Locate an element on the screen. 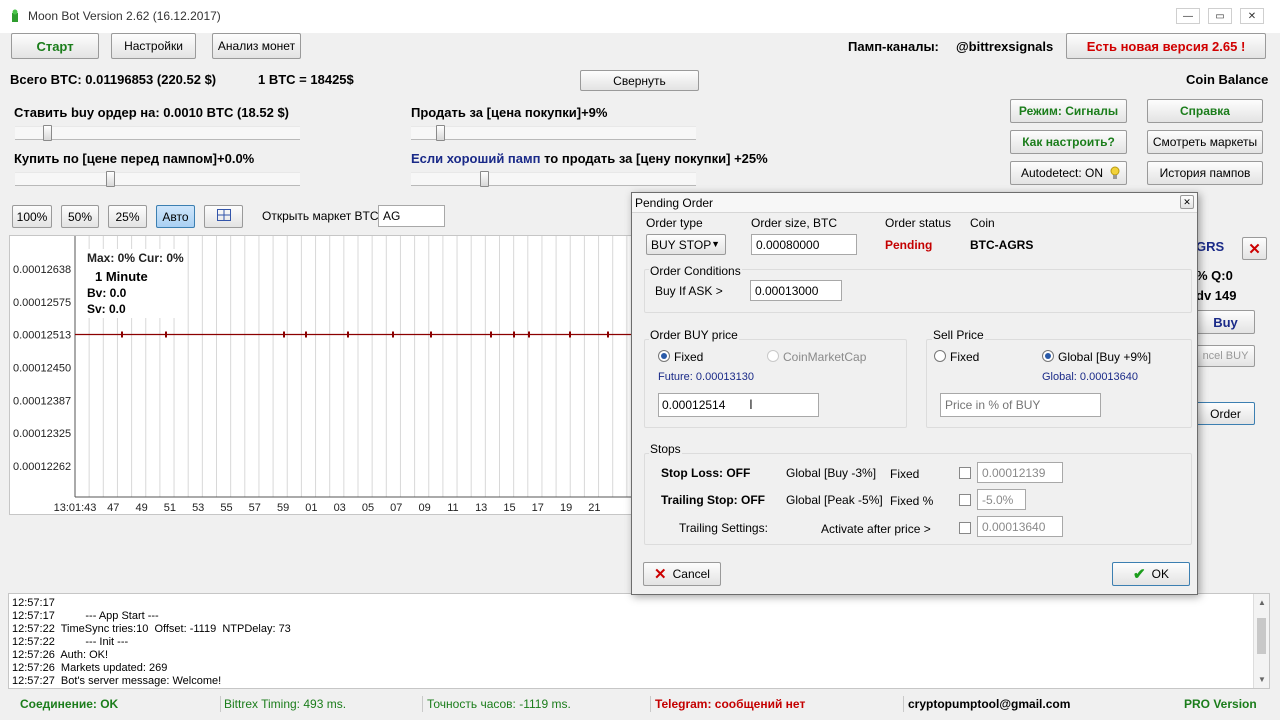  coin-balance-label: Coin Balance is located at coordinates (1227, 79).